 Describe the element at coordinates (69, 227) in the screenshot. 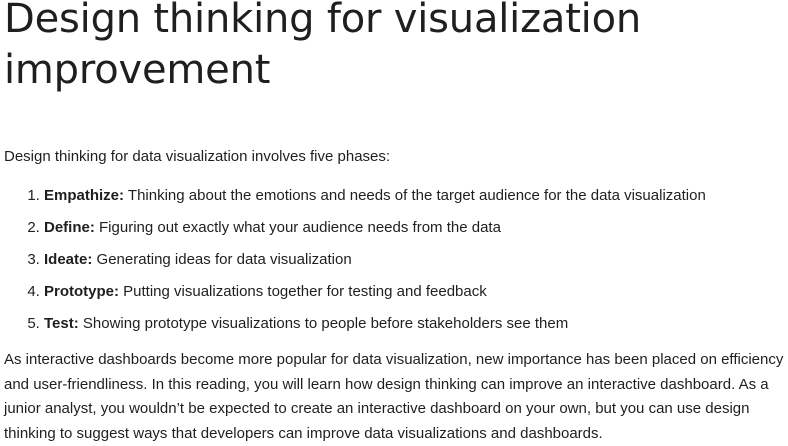

I see `phase-term: Define:` at that location.